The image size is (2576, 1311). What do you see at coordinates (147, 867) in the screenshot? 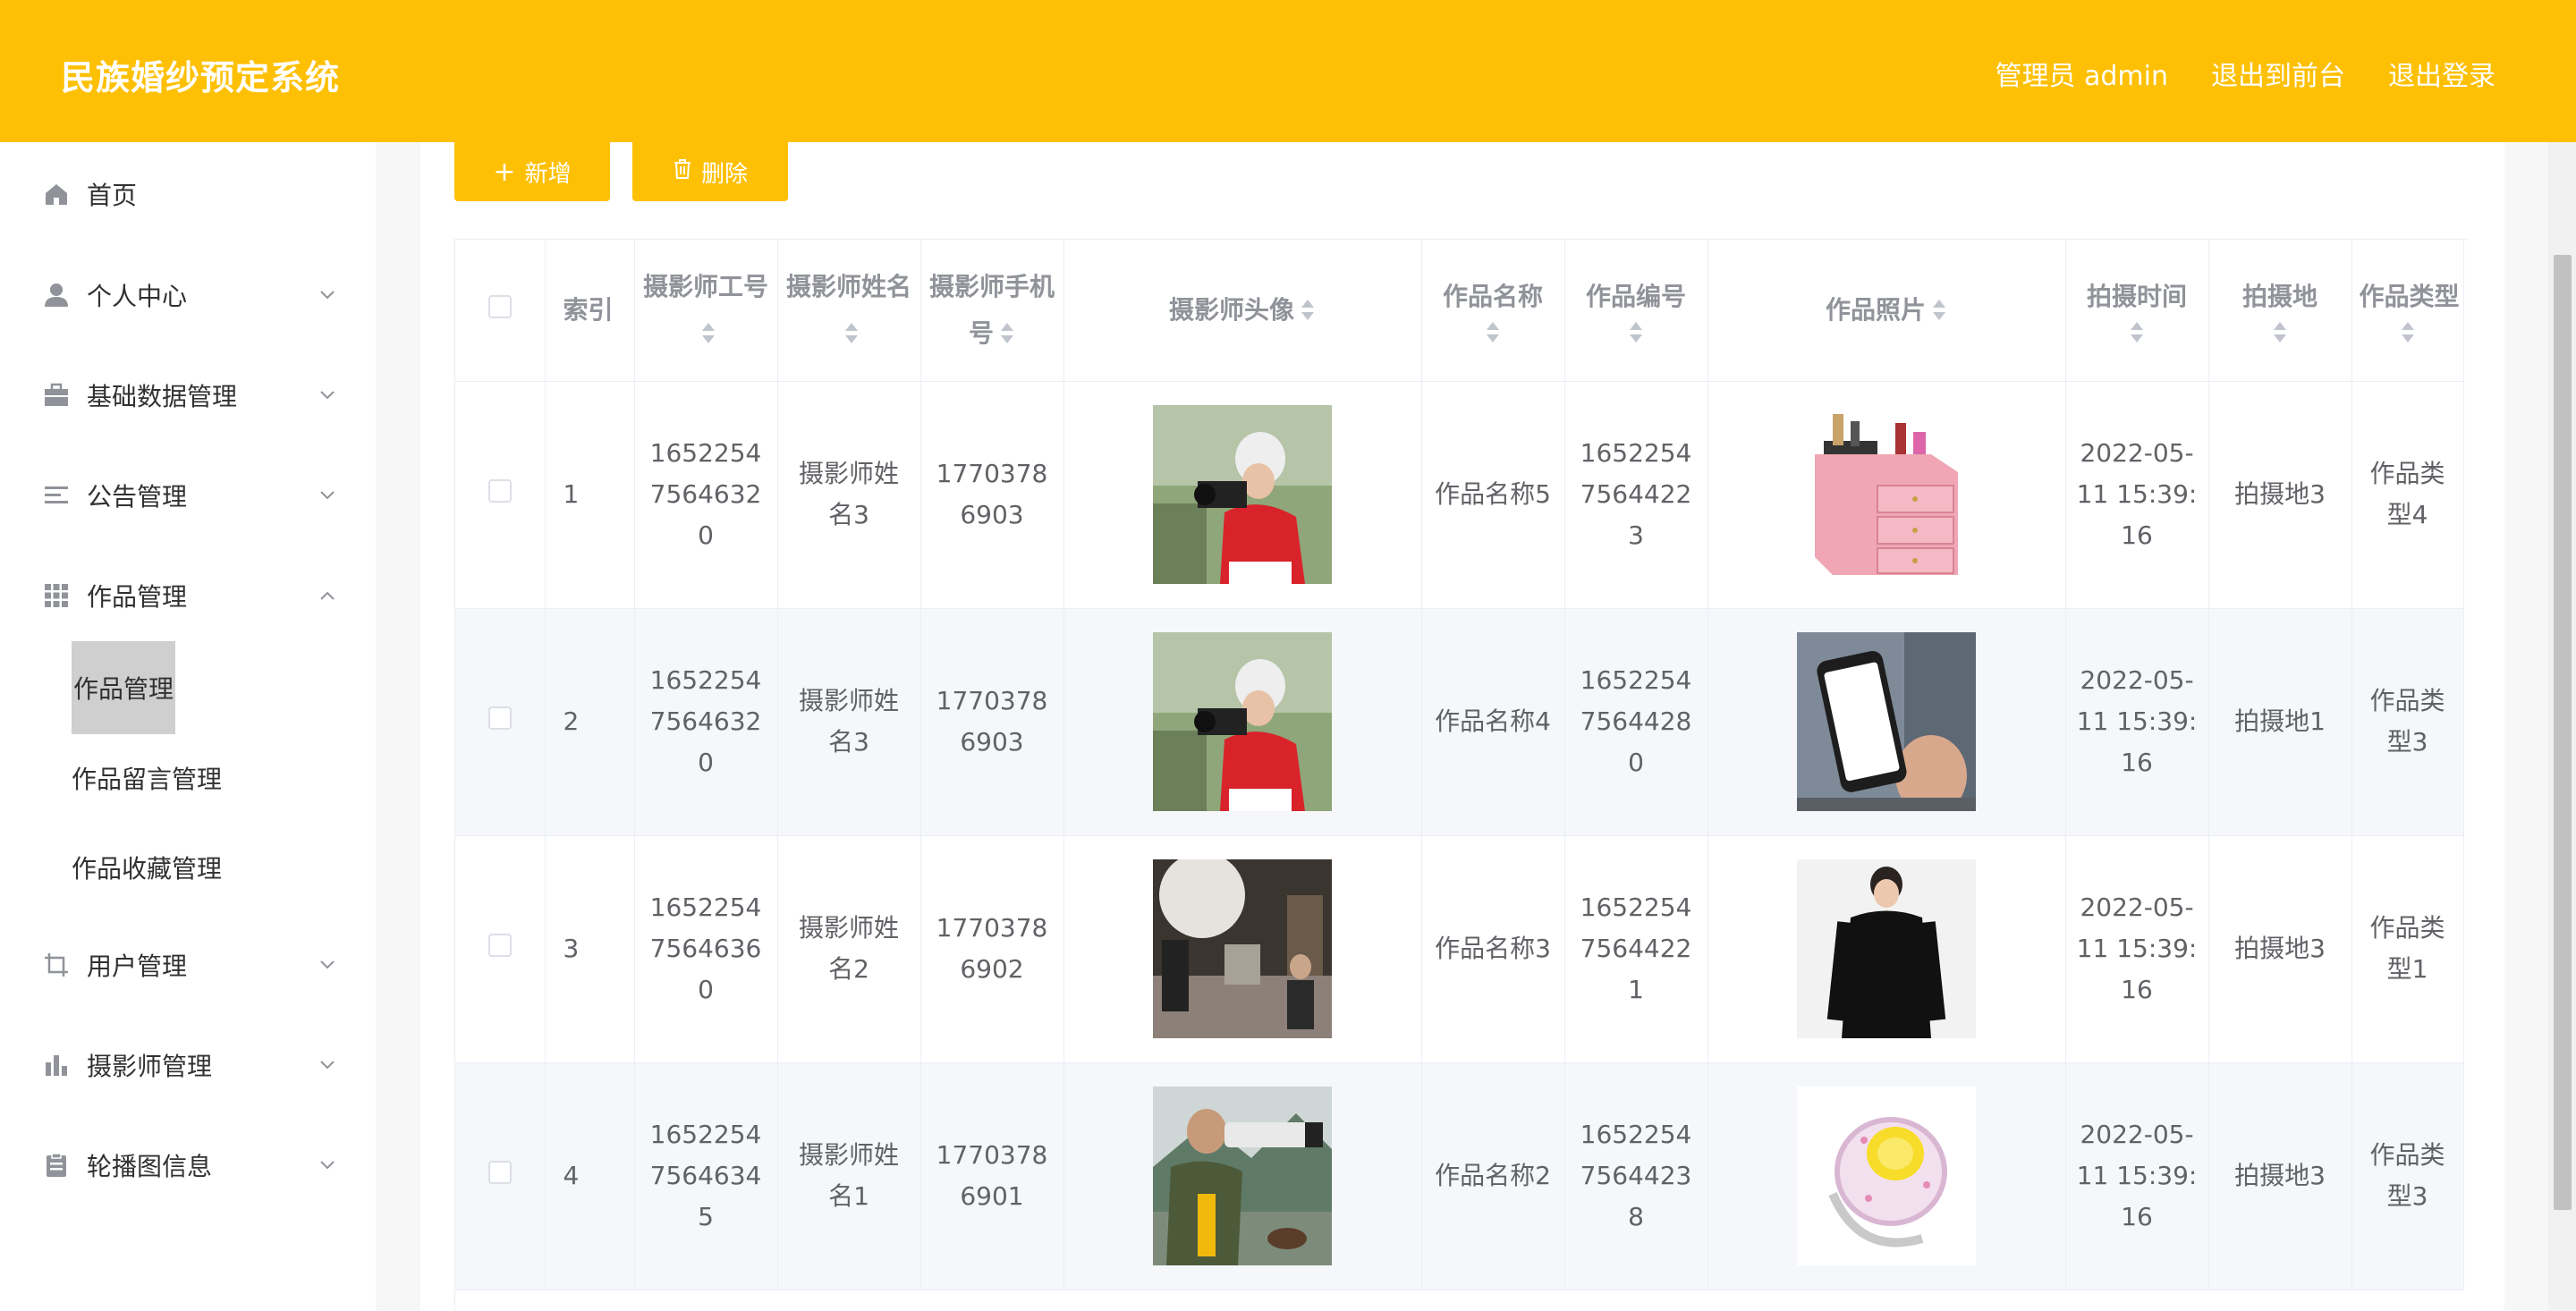
I see `submenu-item-works-favorites: 作品收藏管理` at bounding box center [147, 867].